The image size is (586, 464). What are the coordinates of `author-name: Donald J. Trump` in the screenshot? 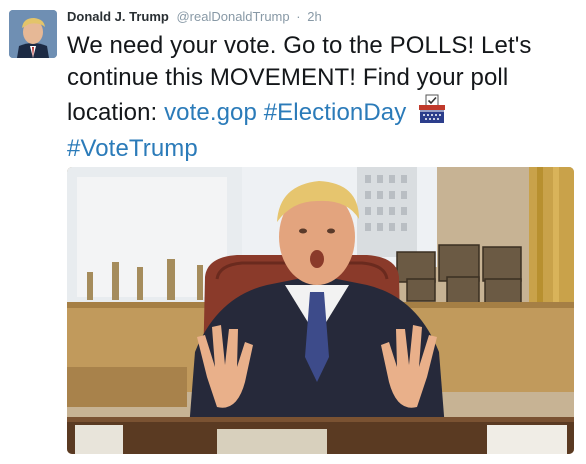 It's located at (118, 16).